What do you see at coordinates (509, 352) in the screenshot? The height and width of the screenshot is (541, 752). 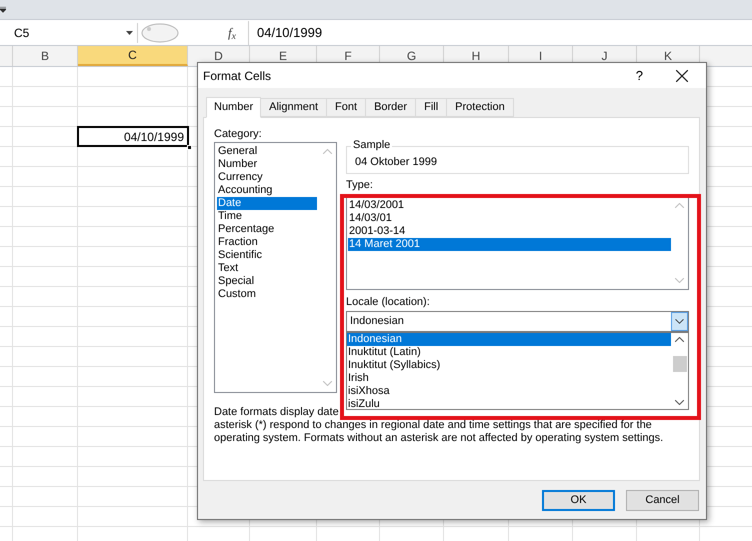 I see `list-item: Inuktitut (Latin)` at bounding box center [509, 352].